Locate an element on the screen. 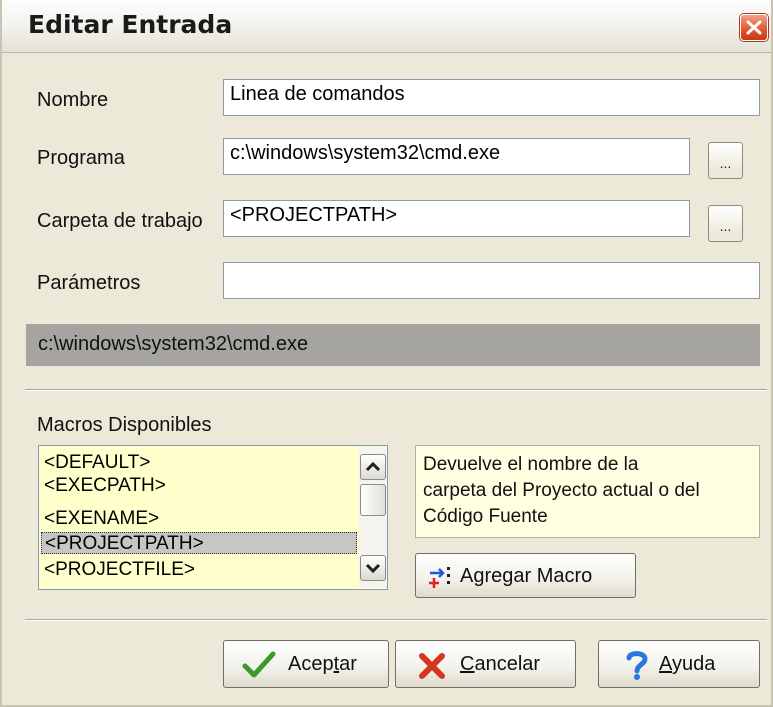 Image resolution: width=773 pixels, height=707 pixels. parametros-input is located at coordinates (491, 280).